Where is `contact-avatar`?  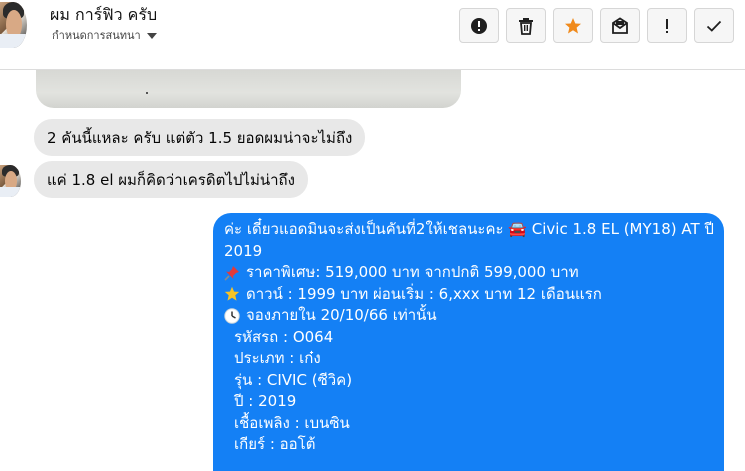 contact-avatar is located at coordinates (13, 25).